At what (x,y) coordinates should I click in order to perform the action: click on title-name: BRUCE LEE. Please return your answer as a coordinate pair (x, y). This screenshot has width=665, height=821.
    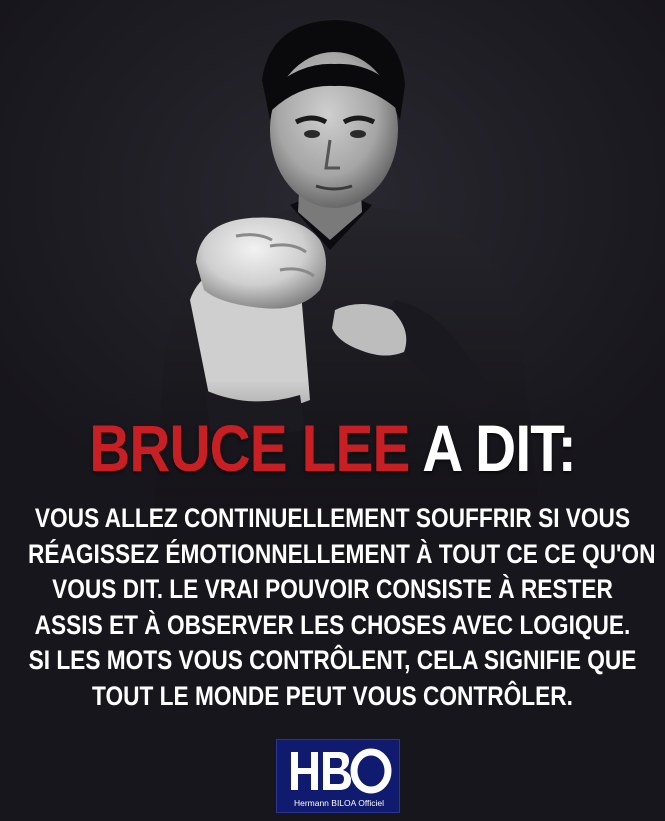
    Looking at the image, I should click on (249, 448).